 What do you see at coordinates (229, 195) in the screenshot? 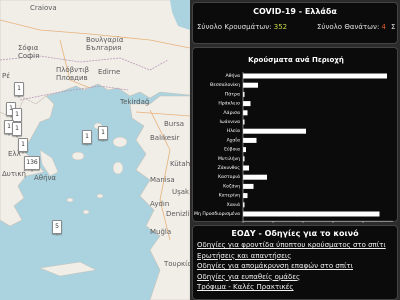
I see `category-label: Κατερίνη` at bounding box center [229, 195].